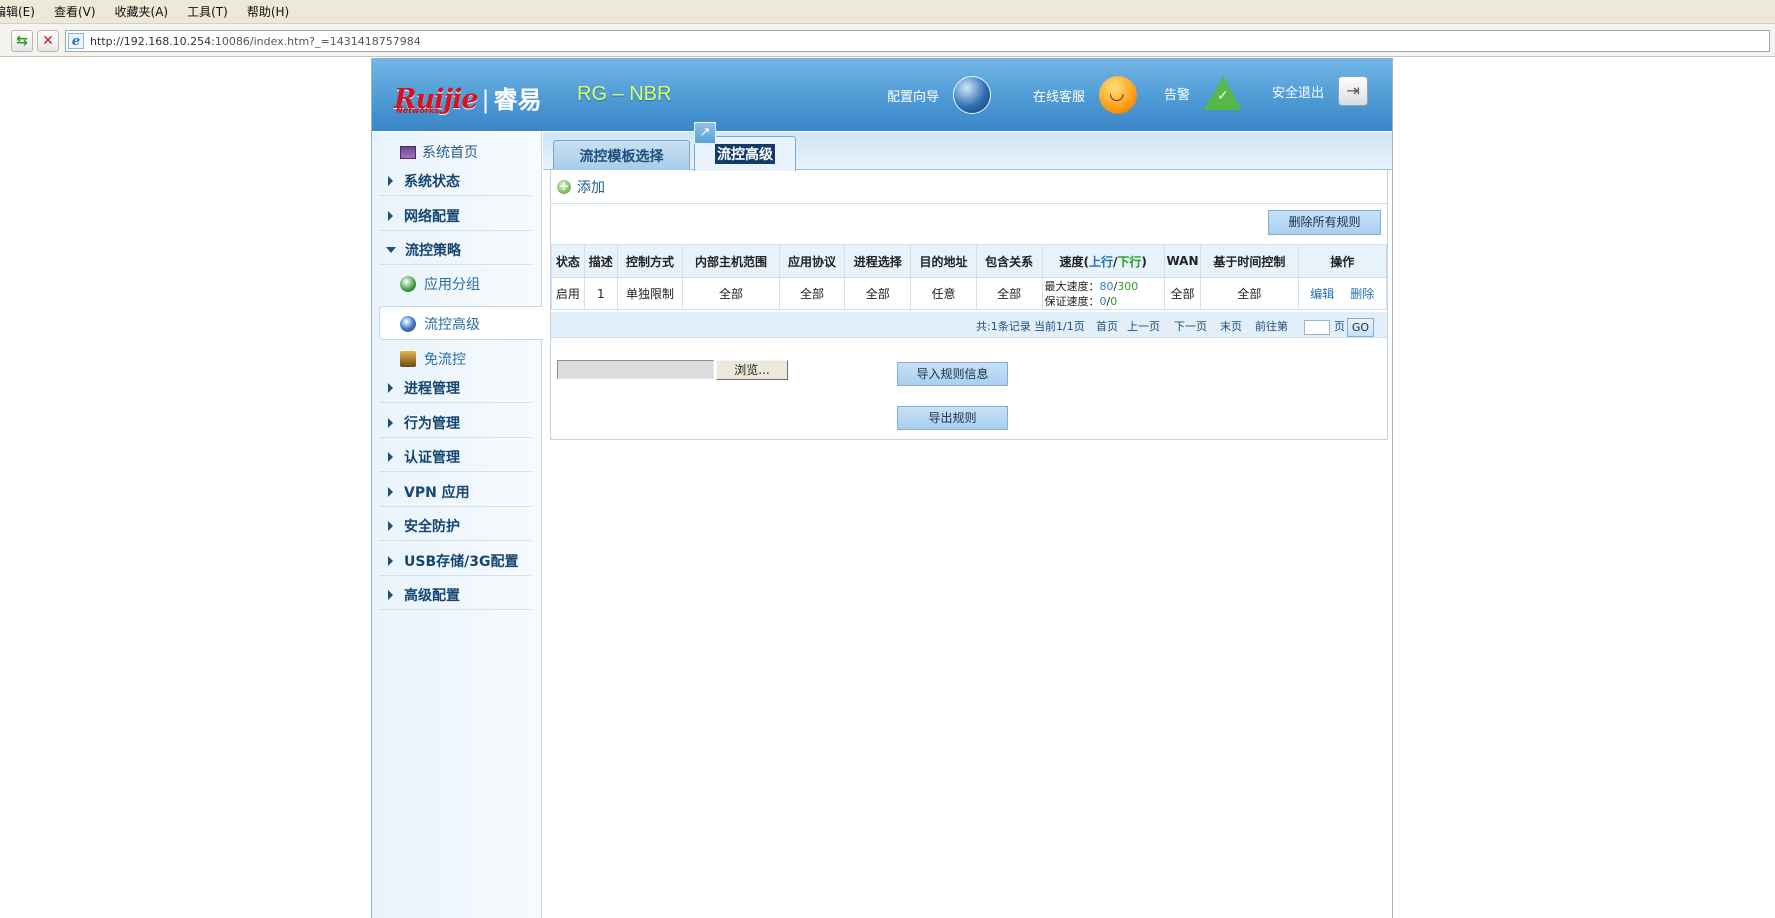 This screenshot has height=918, width=1775. What do you see at coordinates (17, 11) in the screenshot?
I see `menu-edit: 编辑(E)` at bounding box center [17, 11].